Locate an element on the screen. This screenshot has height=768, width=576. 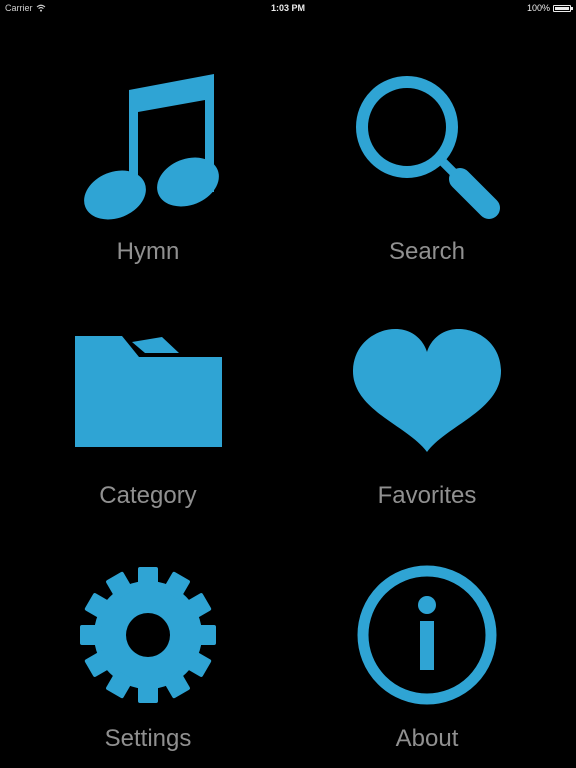
about-label: About is located at coordinates (427, 738).